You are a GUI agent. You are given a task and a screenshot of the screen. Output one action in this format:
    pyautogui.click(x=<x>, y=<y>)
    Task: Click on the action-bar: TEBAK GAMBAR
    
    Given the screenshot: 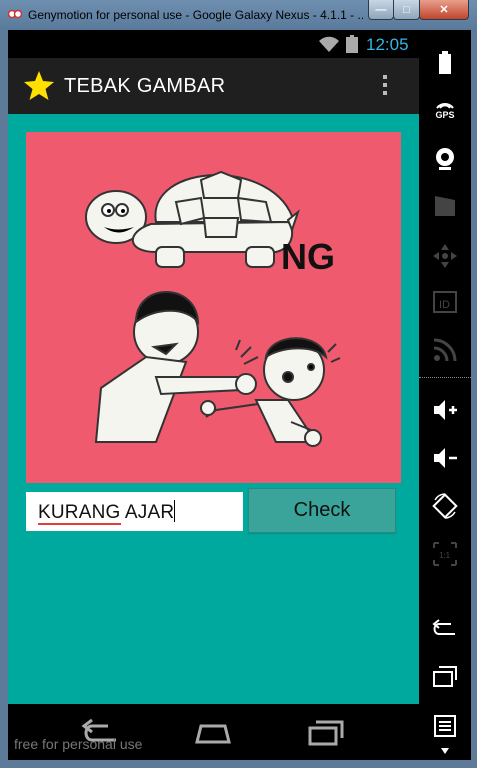 What is the action you would take?
    pyautogui.click(x=213, y=86)
    